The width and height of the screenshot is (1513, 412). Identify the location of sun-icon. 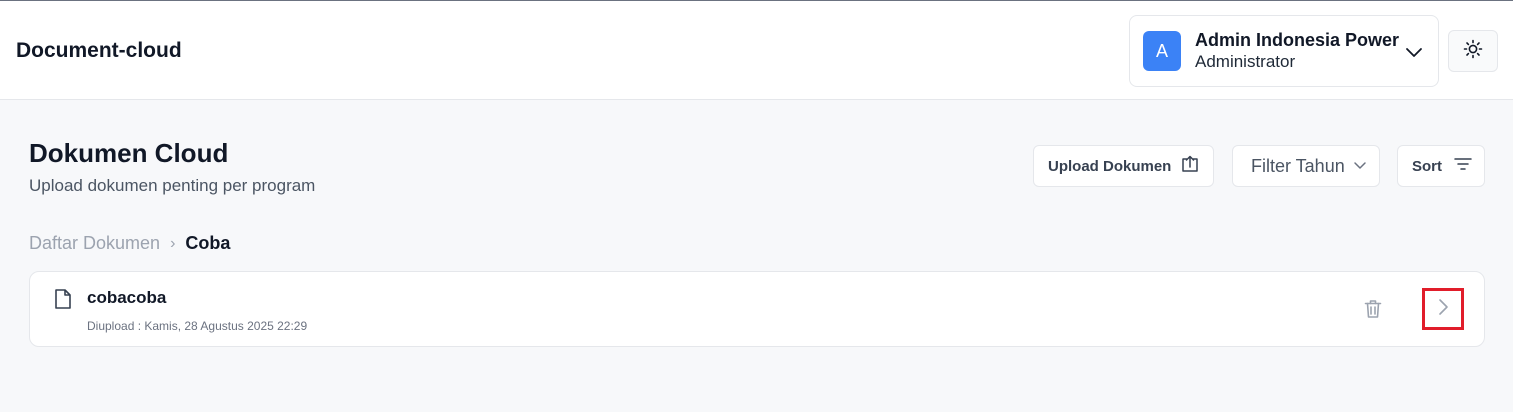
(1473, 51).